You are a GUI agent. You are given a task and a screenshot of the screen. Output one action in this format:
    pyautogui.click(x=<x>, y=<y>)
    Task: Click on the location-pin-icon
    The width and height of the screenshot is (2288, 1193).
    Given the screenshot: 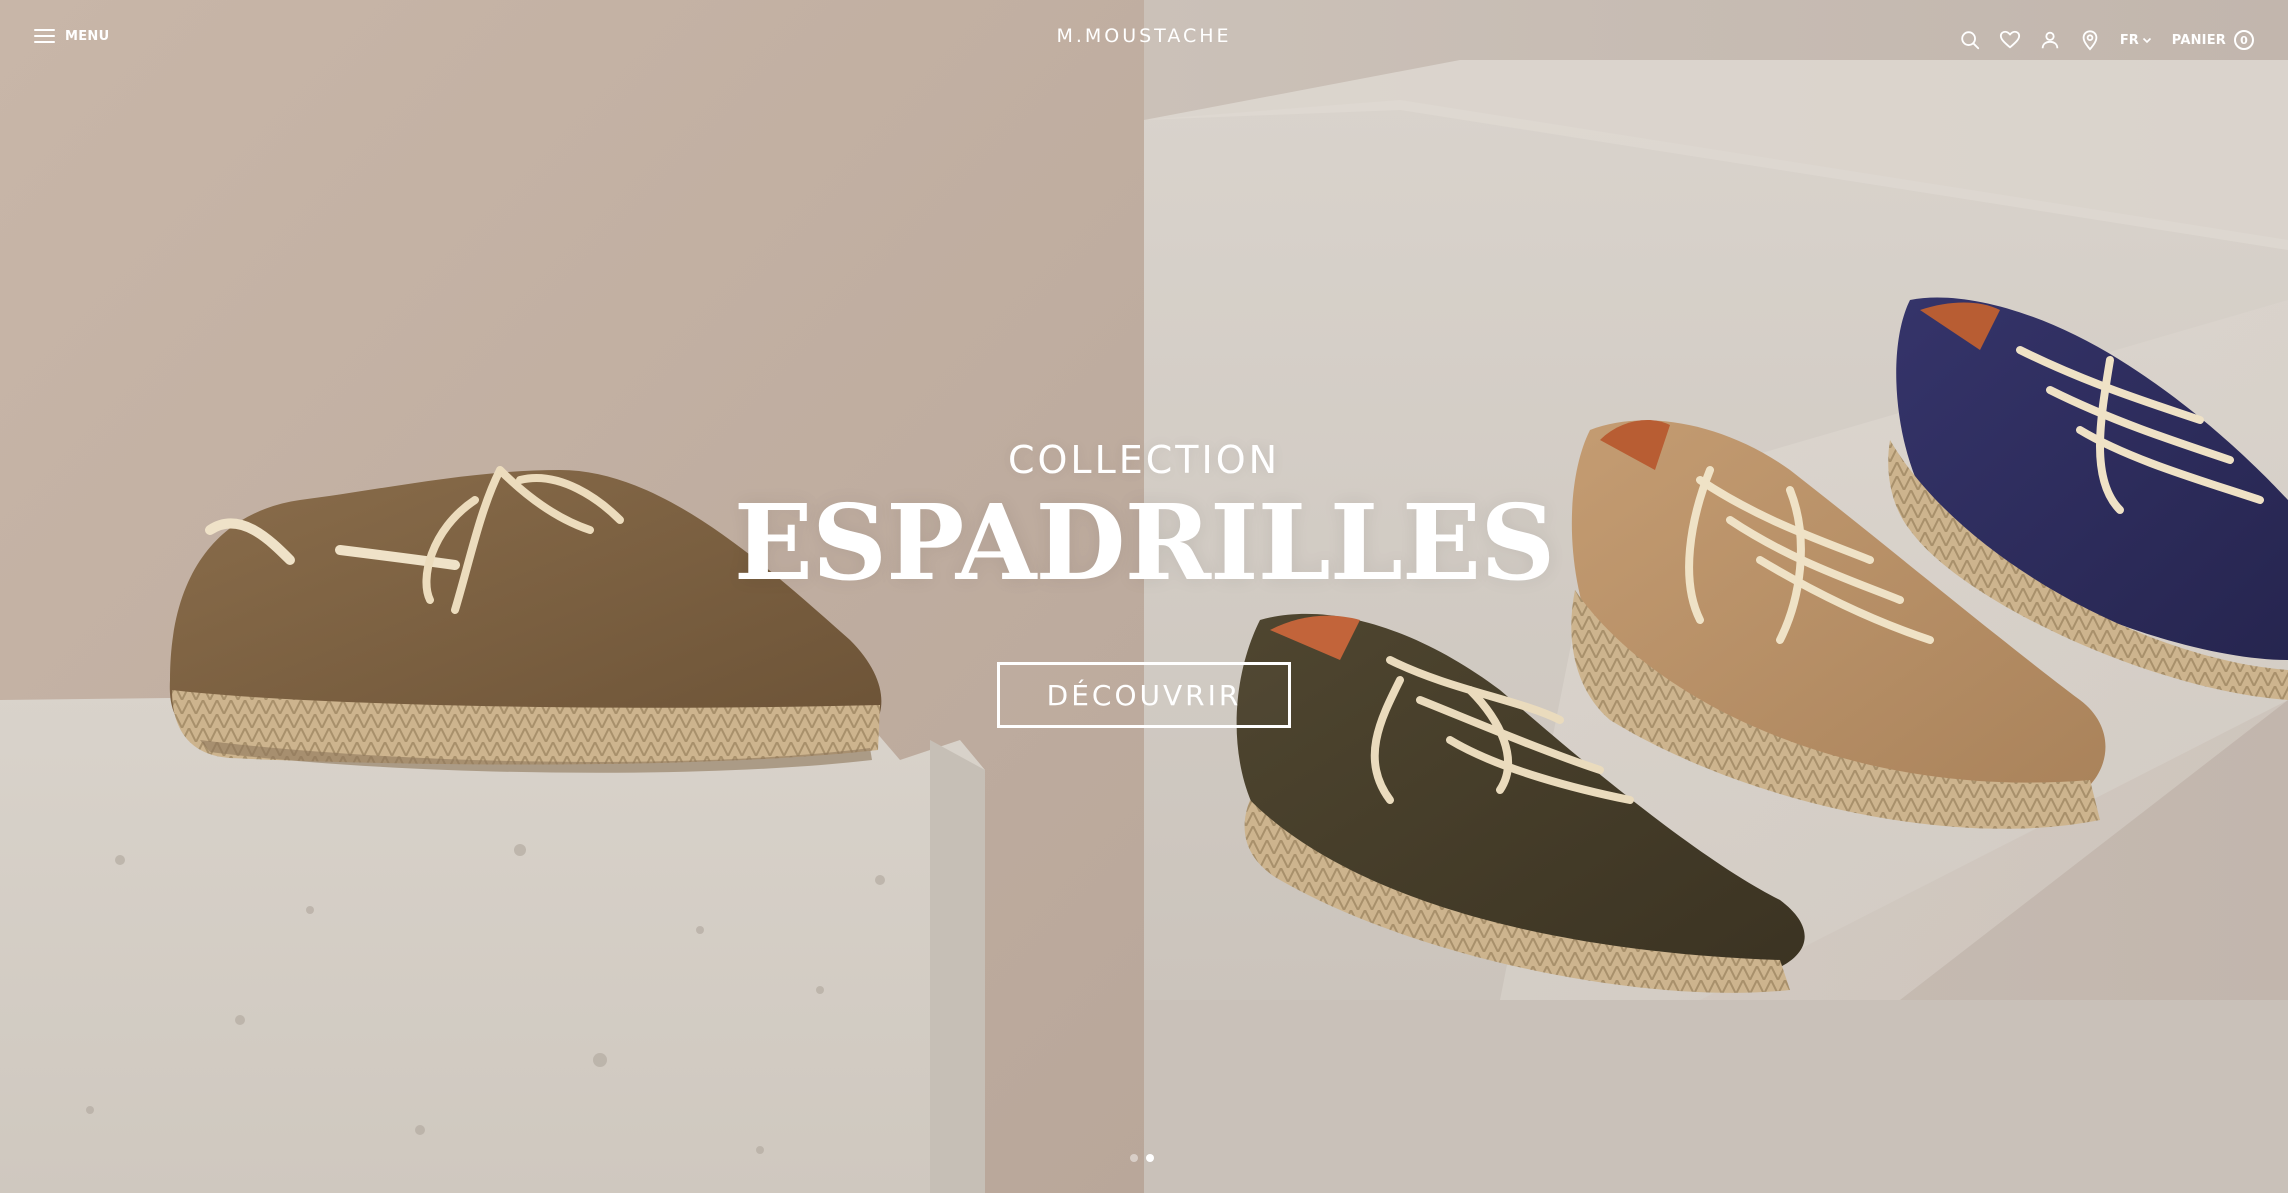 What is the action you would take?
    pyautogui.click(x=2090, y=40)
    